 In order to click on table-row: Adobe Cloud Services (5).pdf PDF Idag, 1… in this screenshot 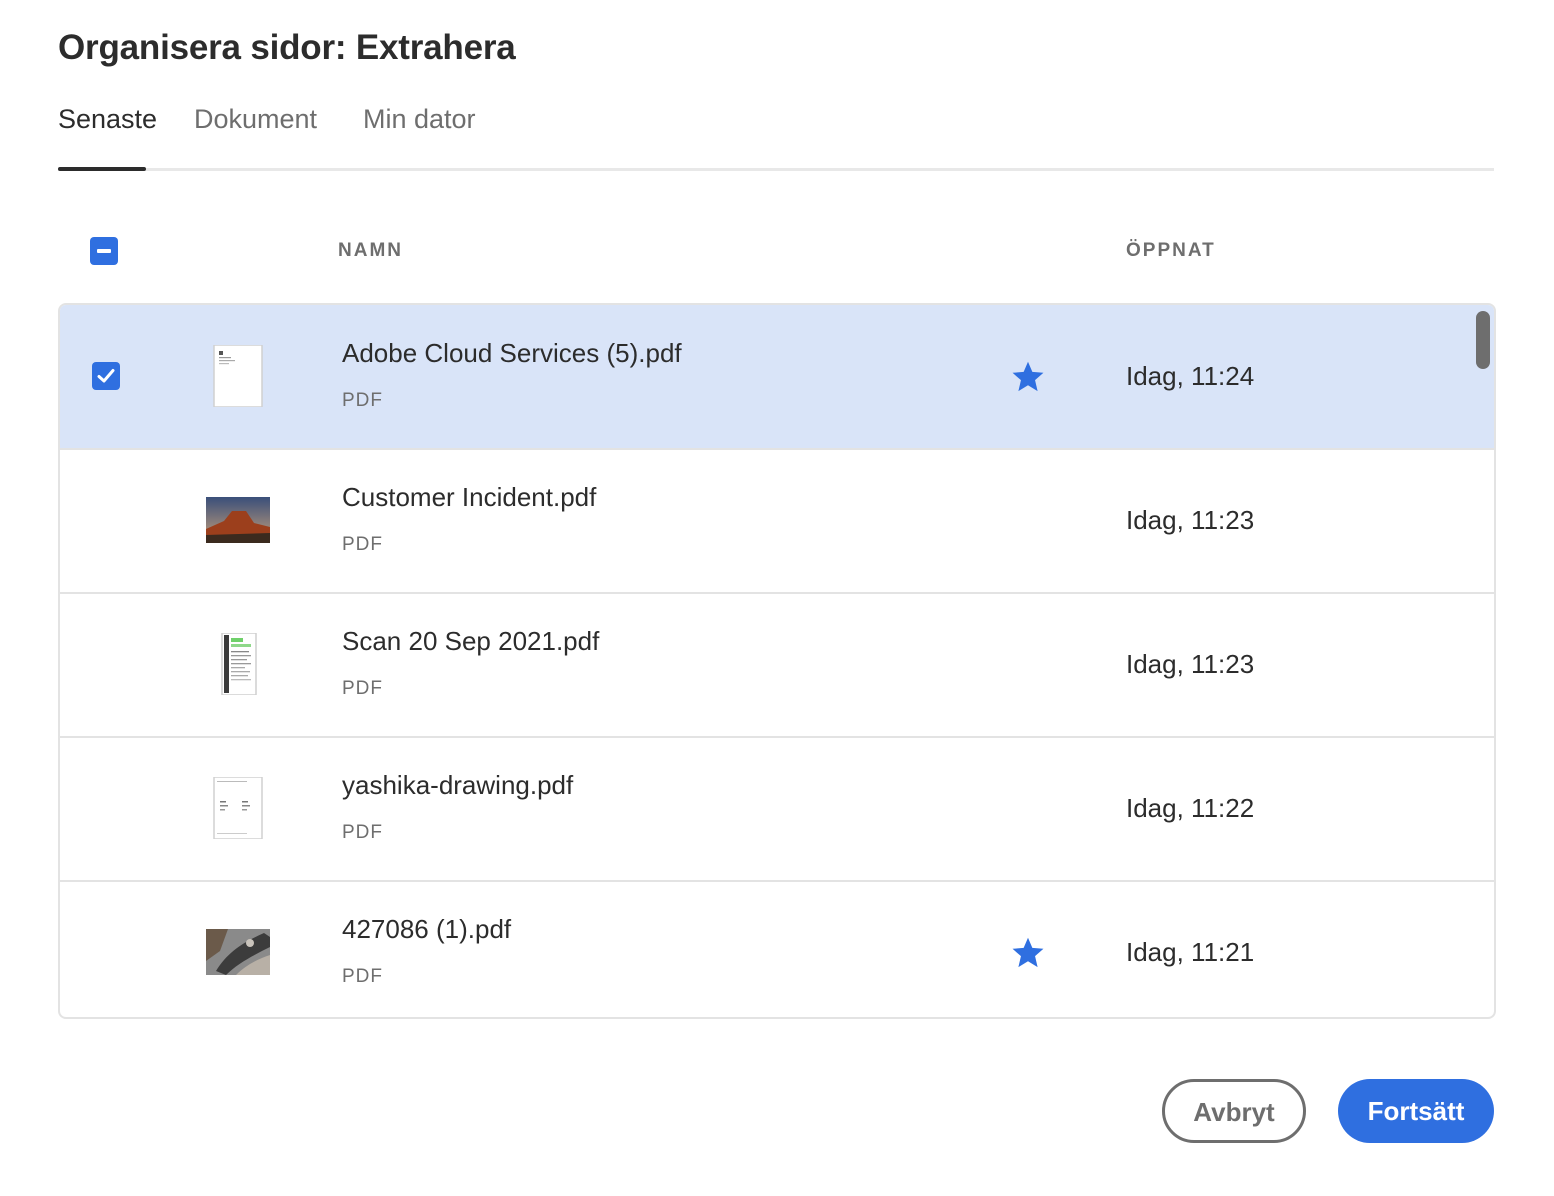, I will do `click(777, 377)`.